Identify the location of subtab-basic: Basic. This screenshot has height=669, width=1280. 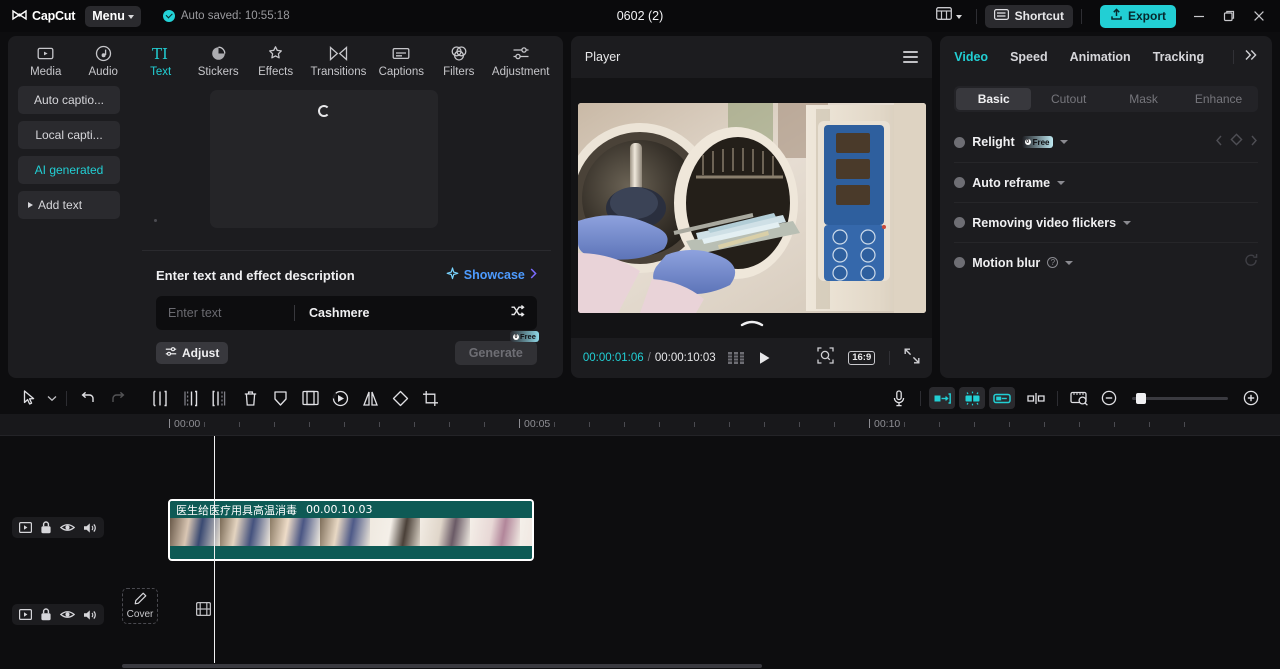
(994, 99).